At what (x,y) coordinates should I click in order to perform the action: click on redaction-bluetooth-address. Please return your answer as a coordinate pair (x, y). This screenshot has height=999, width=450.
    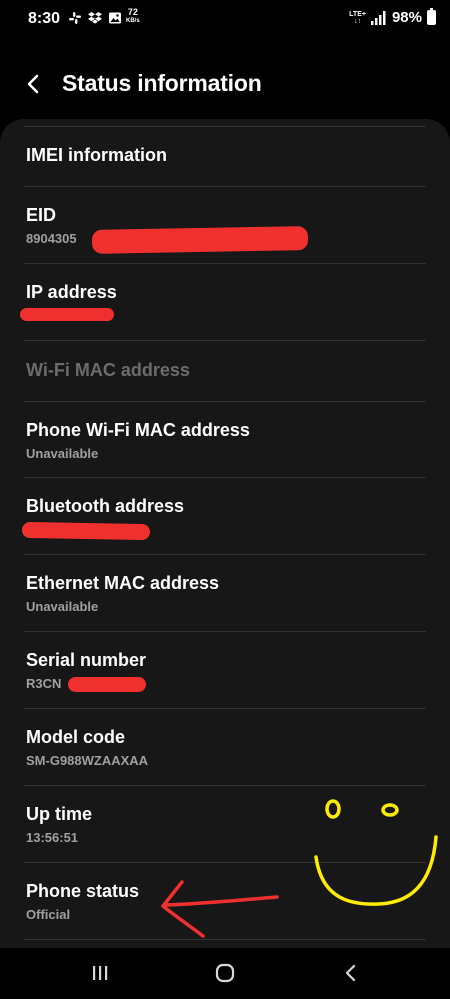
    Looking at the image, I should click on (86, 531).